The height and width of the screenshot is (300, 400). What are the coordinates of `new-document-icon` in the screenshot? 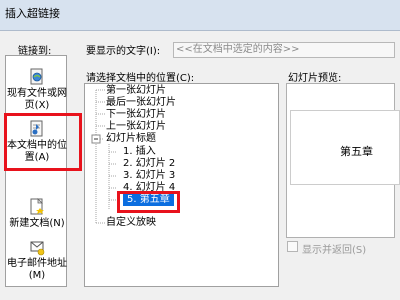 It's located at (37, 207).